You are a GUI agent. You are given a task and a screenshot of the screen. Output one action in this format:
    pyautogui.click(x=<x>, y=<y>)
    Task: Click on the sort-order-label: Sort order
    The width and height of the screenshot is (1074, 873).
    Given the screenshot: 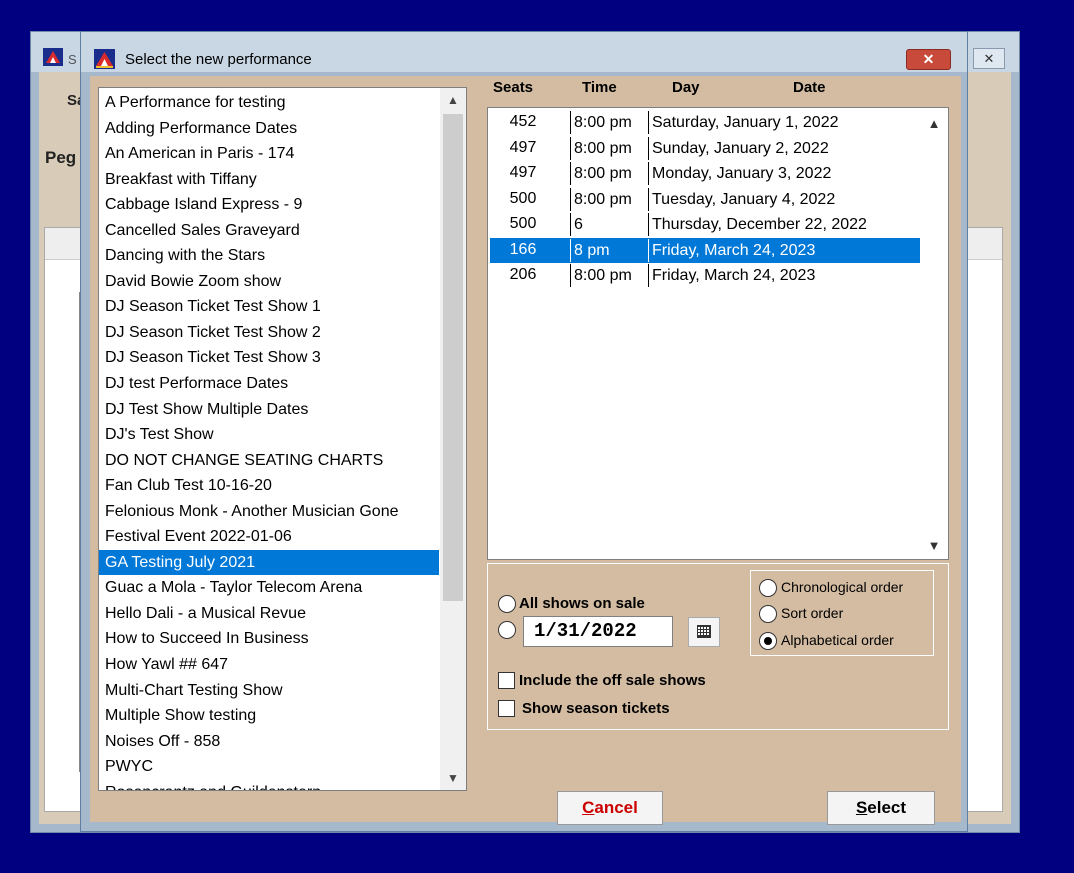 What is the action you would take?
    pyautogui.click(x=812, y=613)
    